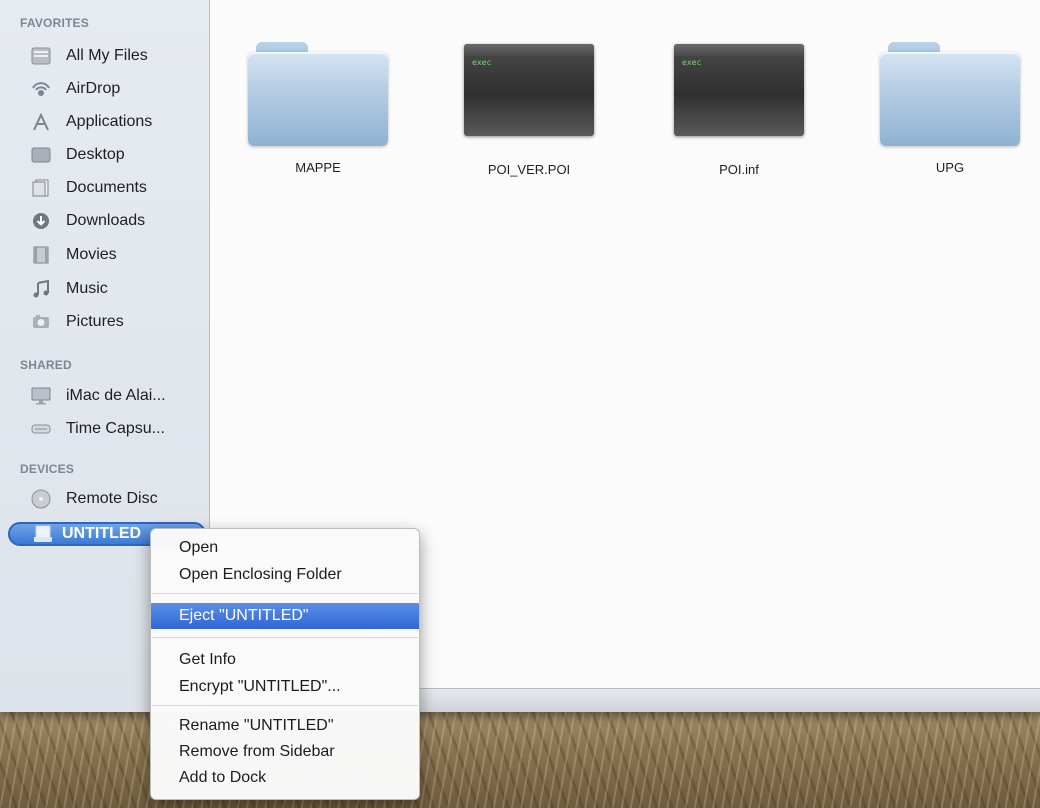 The height and width of the screenshot is (808, 1040). Describe the element at coordinates (107, 55) in the screenshot. I see `sidebar-item-label: All My Files` at that location.